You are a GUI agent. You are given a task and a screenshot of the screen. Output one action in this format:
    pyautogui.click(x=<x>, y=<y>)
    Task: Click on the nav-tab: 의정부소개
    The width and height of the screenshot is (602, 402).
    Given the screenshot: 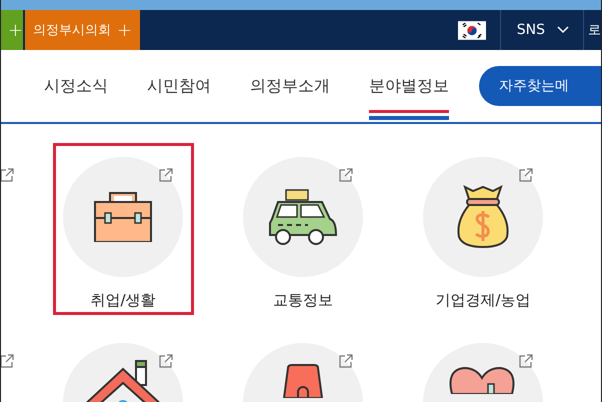 What is the action you would take?
    pyautogui.click(x=290, y=86)
    